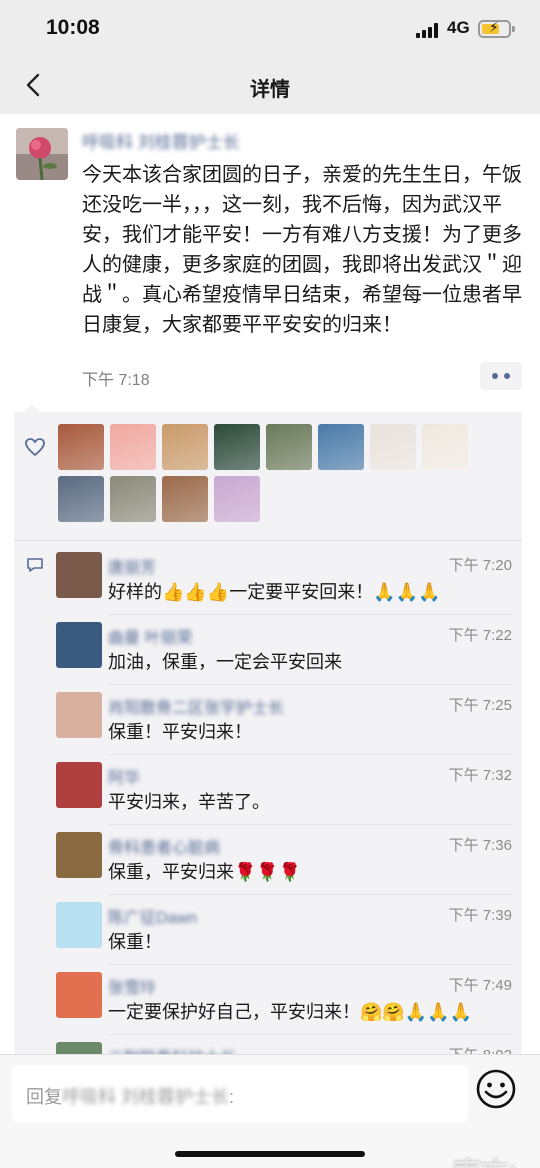 The height and width of the screenshot is (1168, 540). What do you see at coordinates (289, 929) in the screenshot?
I see `comment-row: 陈广征Dawn 下午 7:39 保重！` at bounding box center [289, 929].